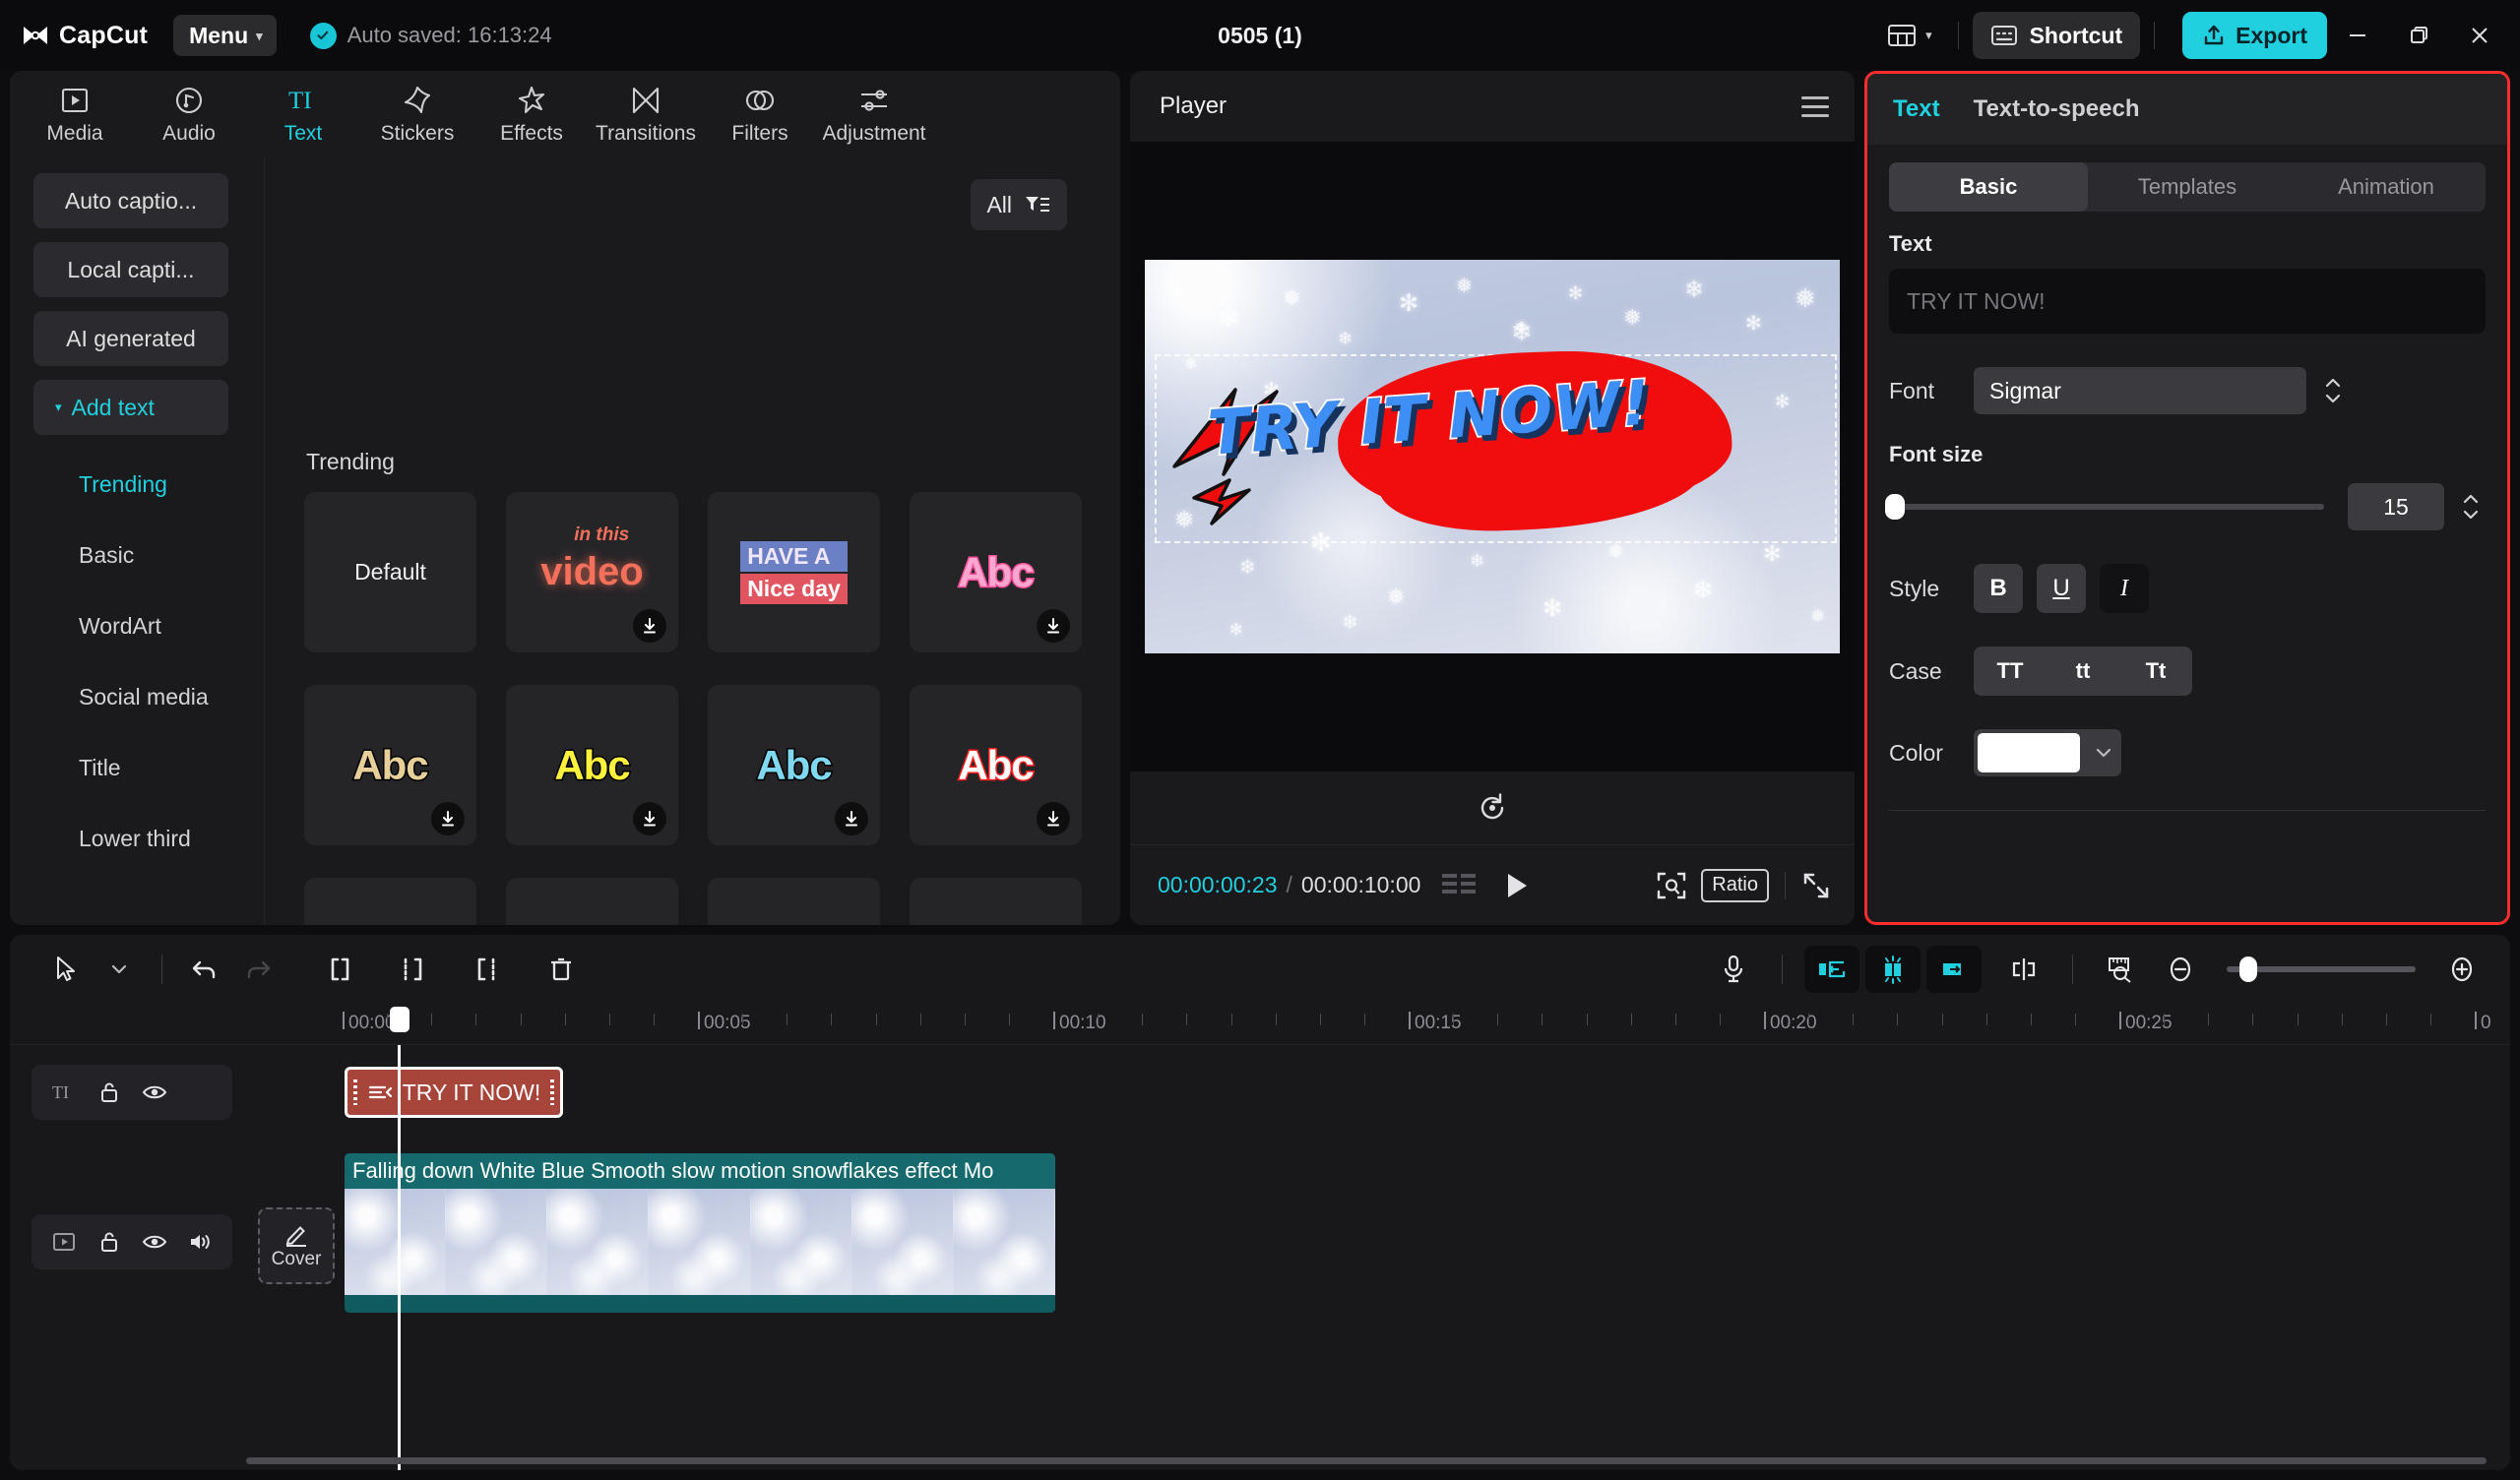  What do you see at coordinates (1988, 187) in the screenshot?
I see `segment-basic: Basic` at bounding box center [1988, 187].